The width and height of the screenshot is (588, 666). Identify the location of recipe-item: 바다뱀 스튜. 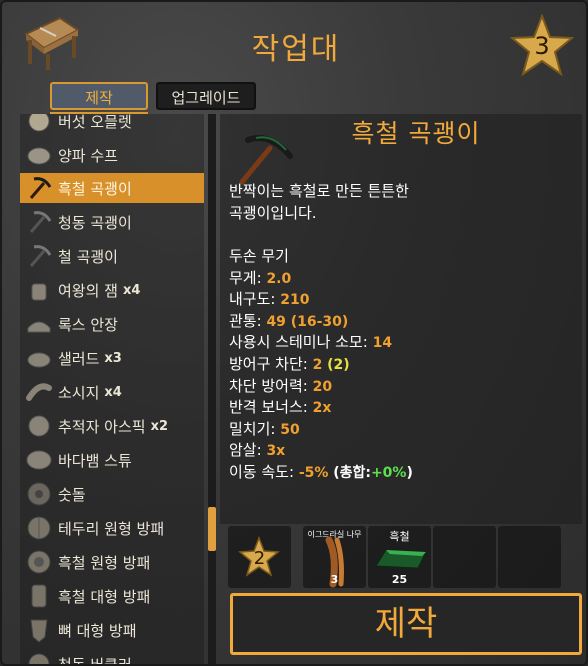
(112, 460).